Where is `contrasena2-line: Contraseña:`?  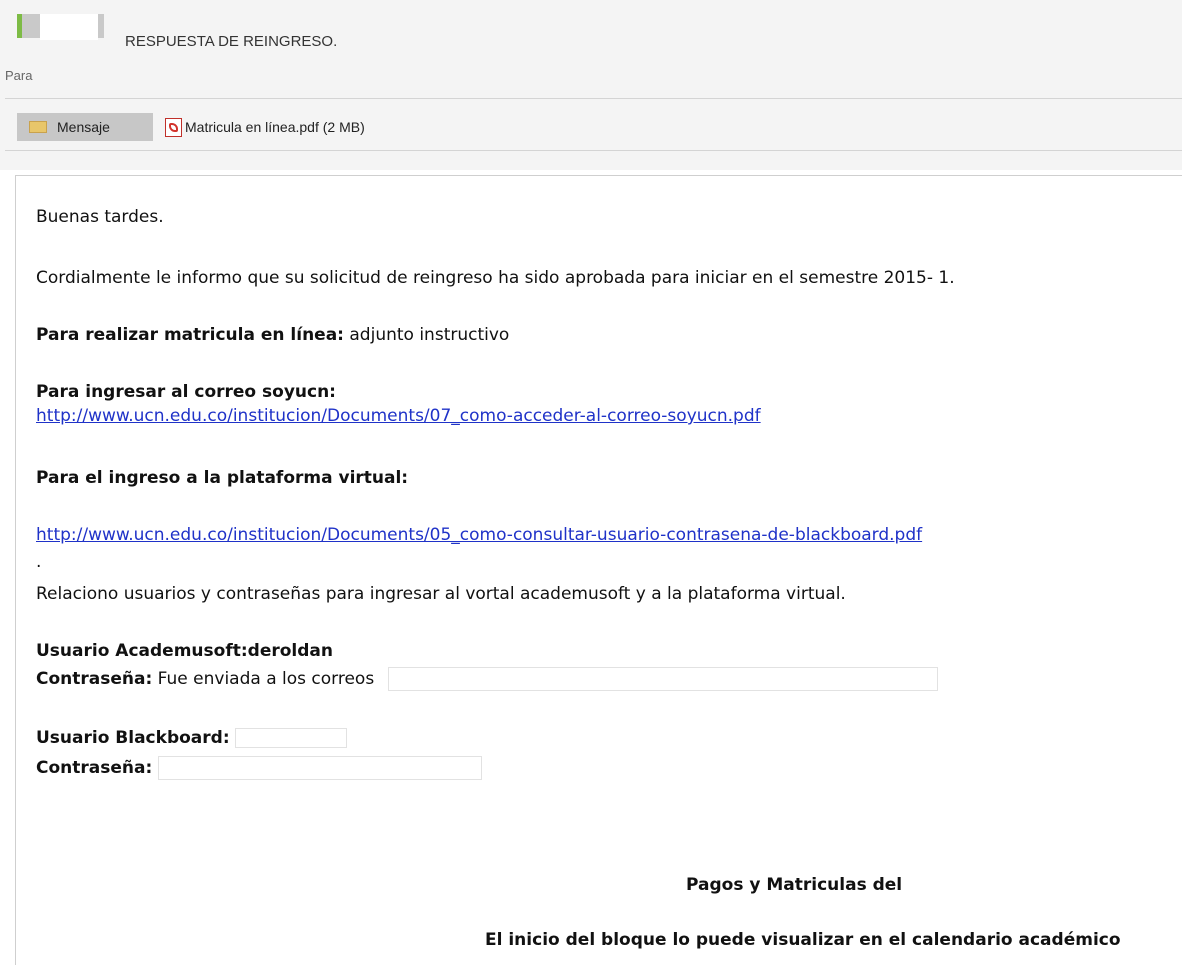 contrasena2-line: Contraseña: is located at coordinates (259, 768).